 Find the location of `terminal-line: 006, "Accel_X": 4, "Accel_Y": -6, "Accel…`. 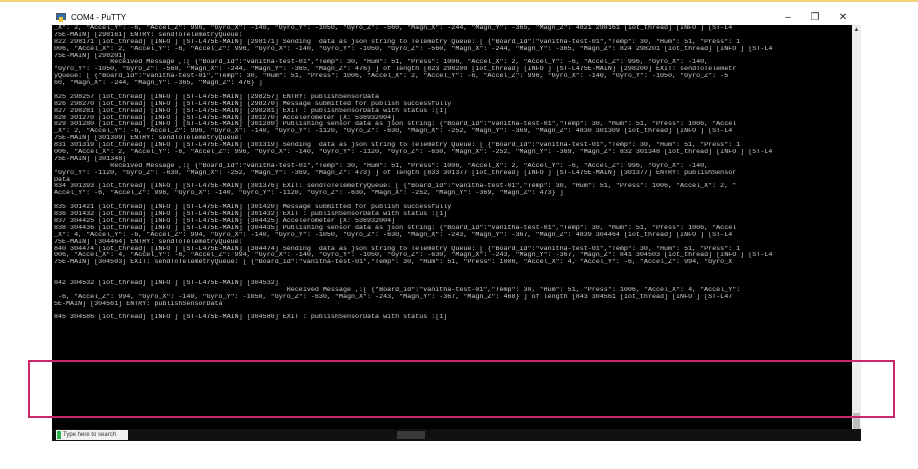

terminal-line: 006, "Accel_X": 4, "Accel_Y": -6, "Accel… is located at coordinates (413, 256).